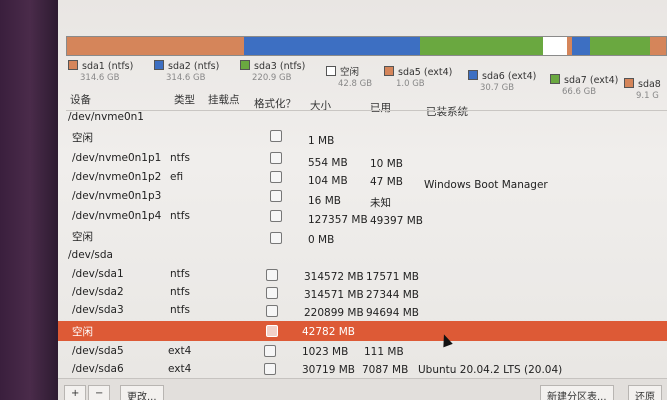 This screenshot has width=667, height=400. What do you see at coordinates (98, 310) in the screenshot?
I see `cell-device: /dev/sda3` at bounding box center [98, 310].